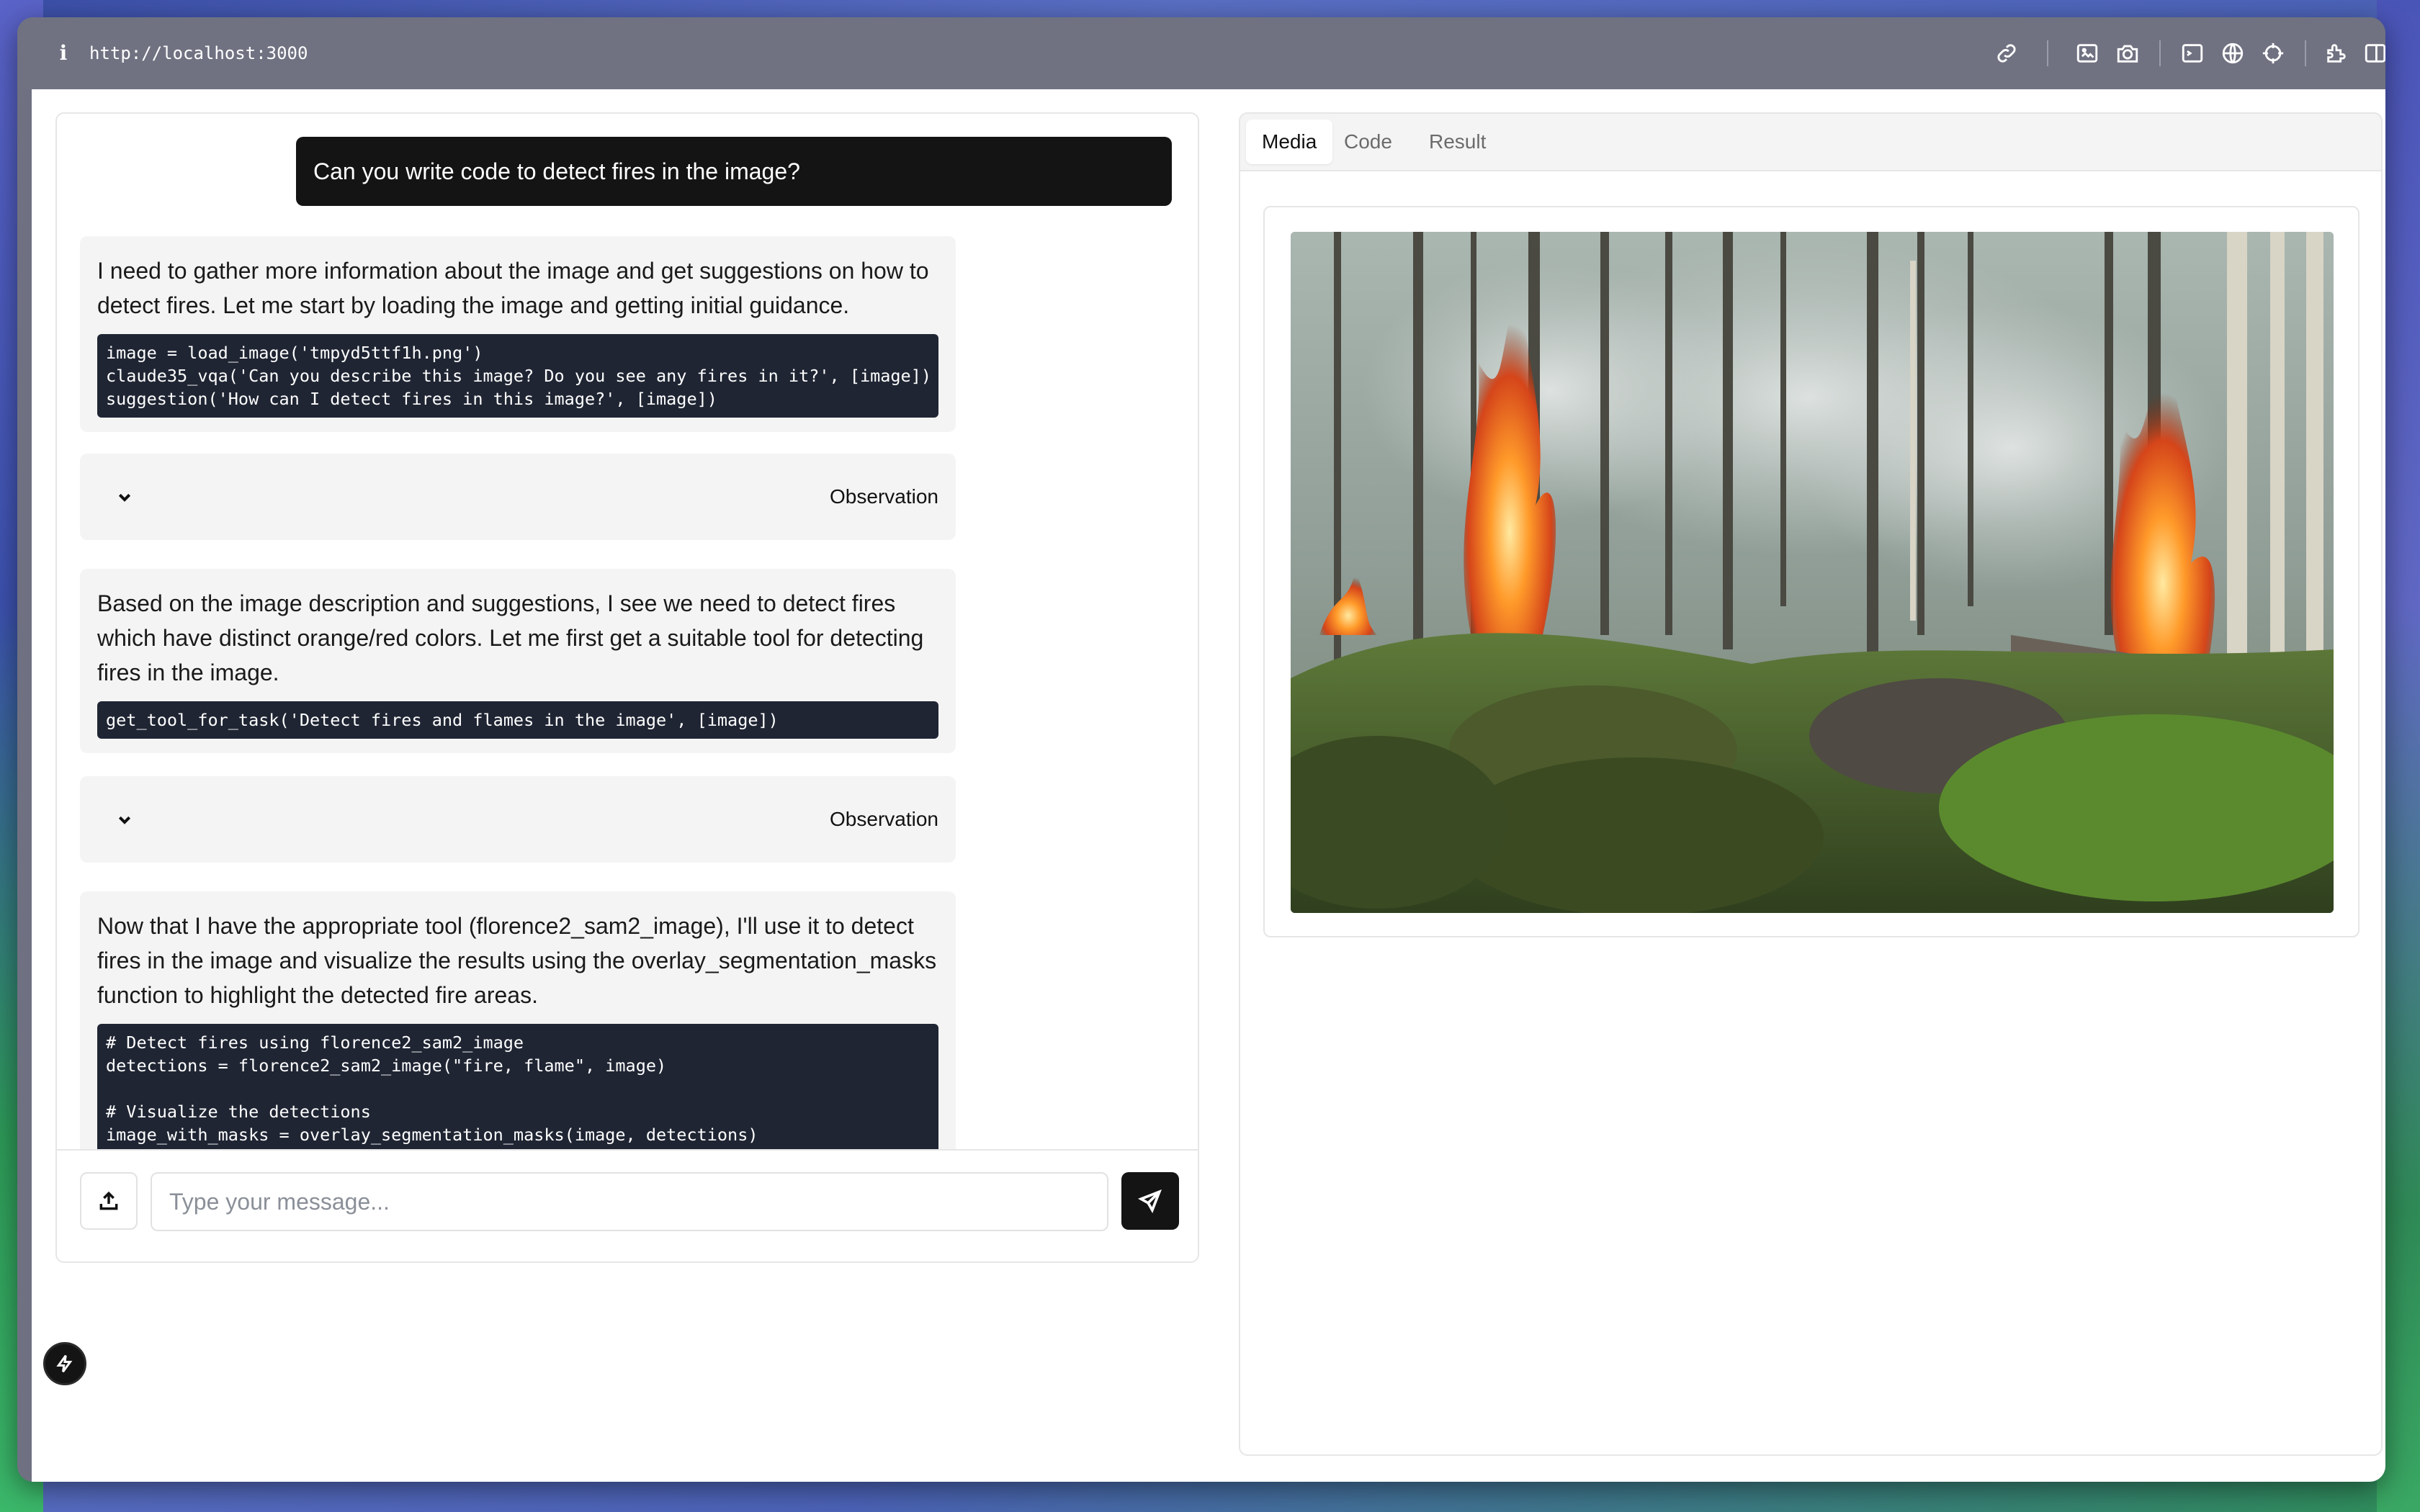 The height and width of the screenshot is (1512, 2420). I want to click on browser-toolbar: i http://localhost:3000, so click(1201, 53).